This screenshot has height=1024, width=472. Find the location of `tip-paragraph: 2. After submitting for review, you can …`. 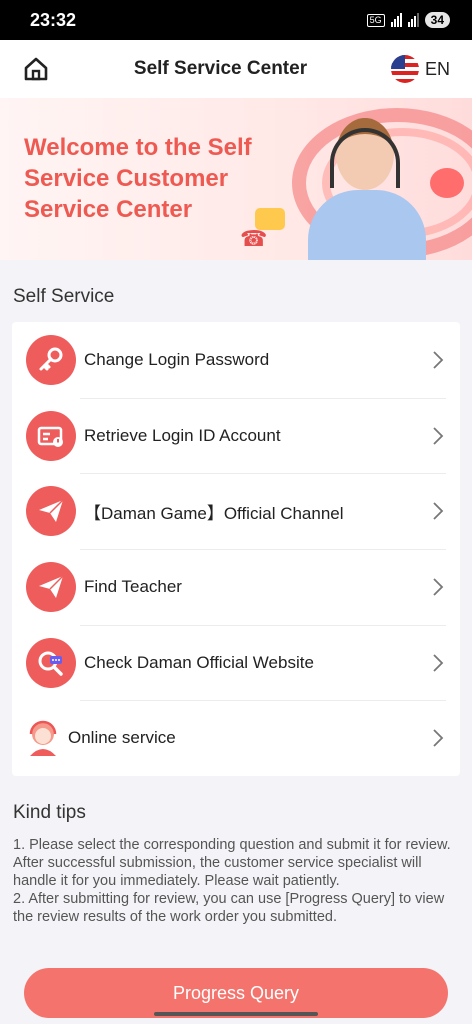

tip-paragraph: 2. After submitting for review, you can … is located at coordinates (229, 908).